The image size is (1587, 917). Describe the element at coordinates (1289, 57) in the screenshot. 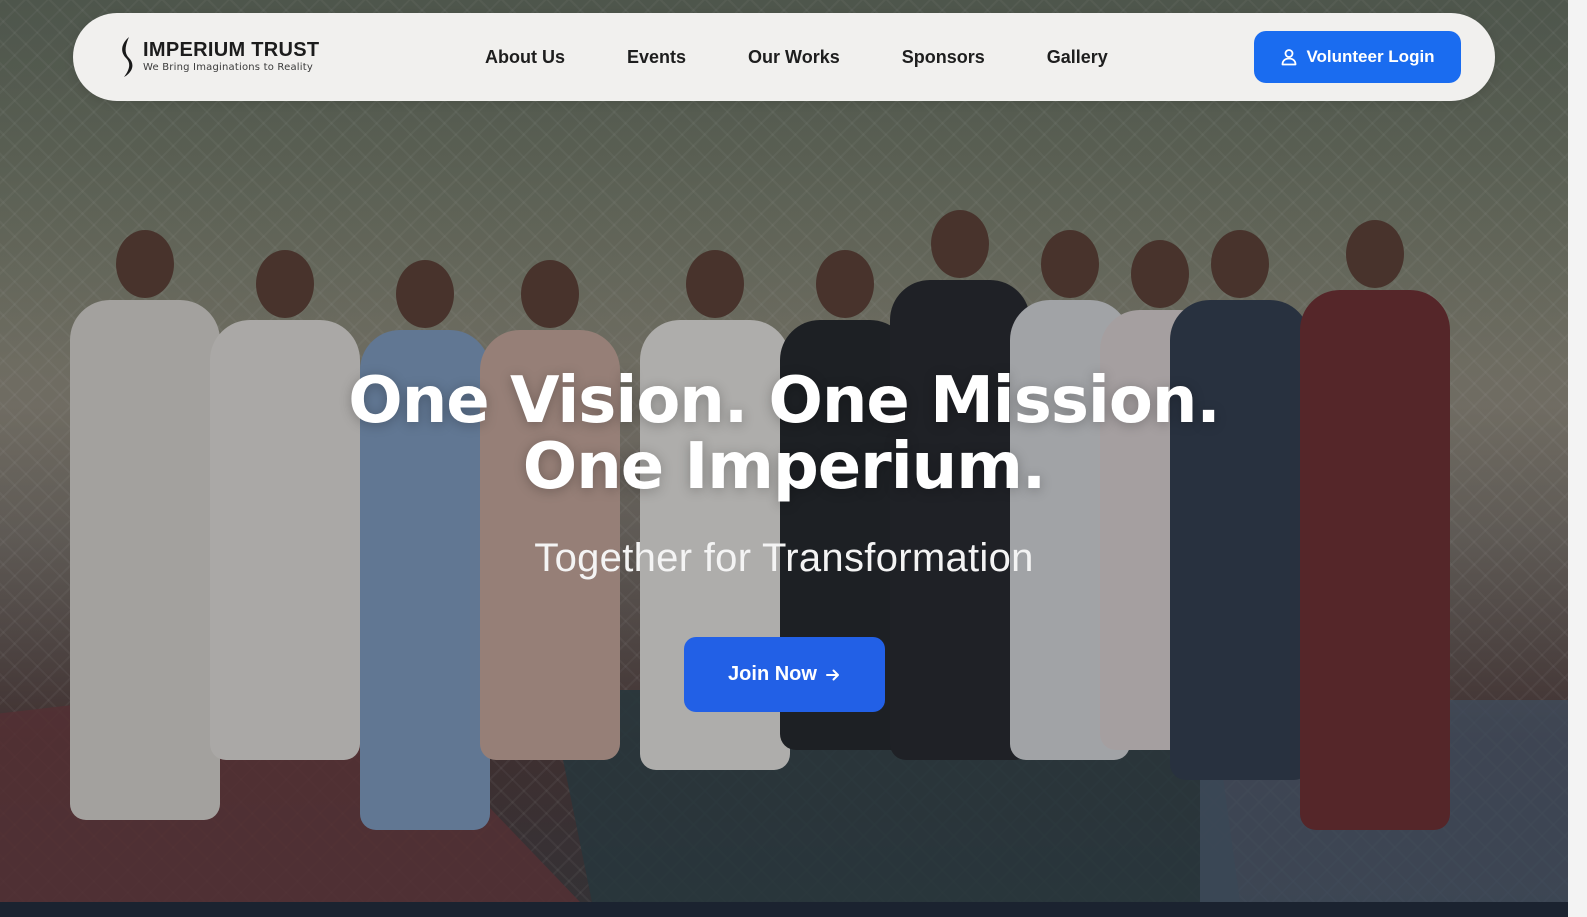

I see `user-icon` at that location.